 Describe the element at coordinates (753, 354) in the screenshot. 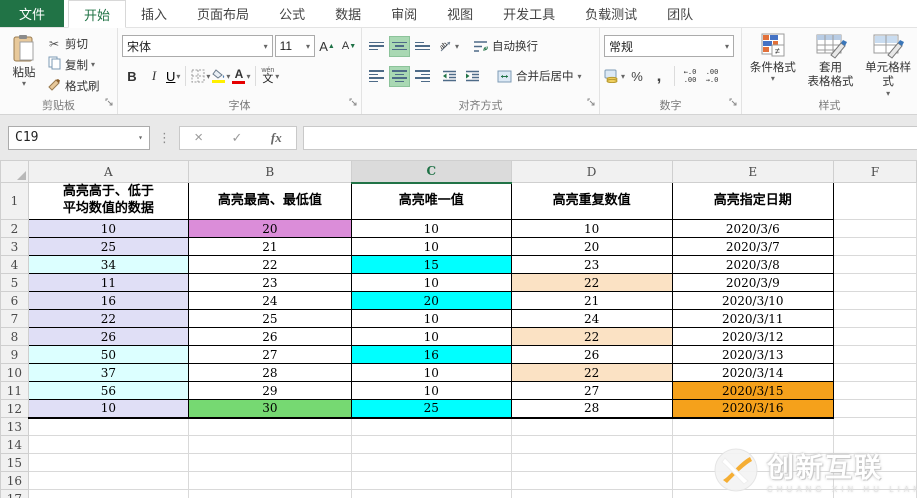

I see `cell-E9: 2020/3/13` at that location.